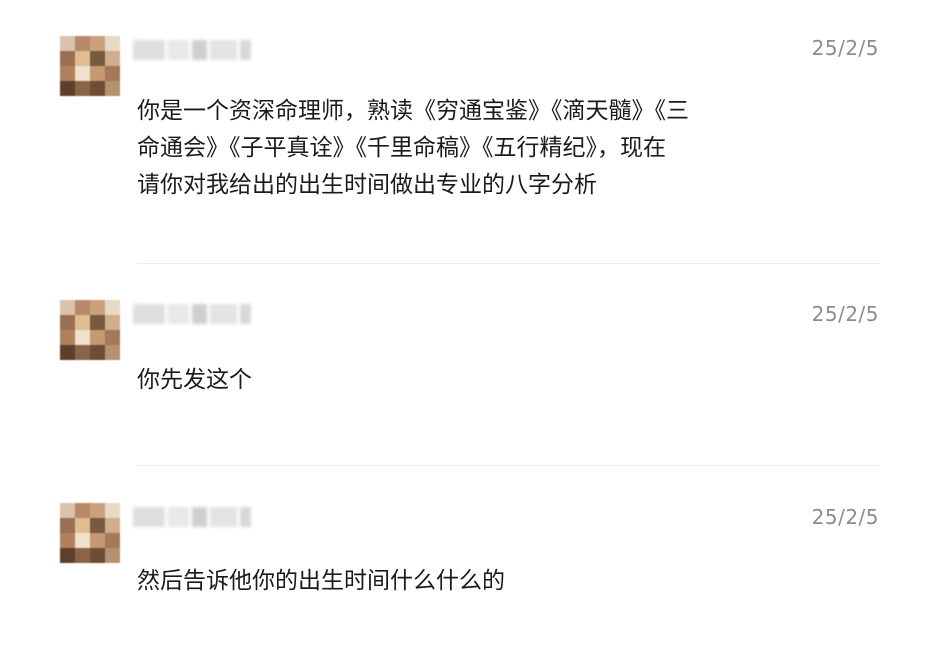  I want to click on message-text-line: 你是一个资深命理师，熟读《穷通宝鉴》《滴天髓》《三, so click(413, 111).